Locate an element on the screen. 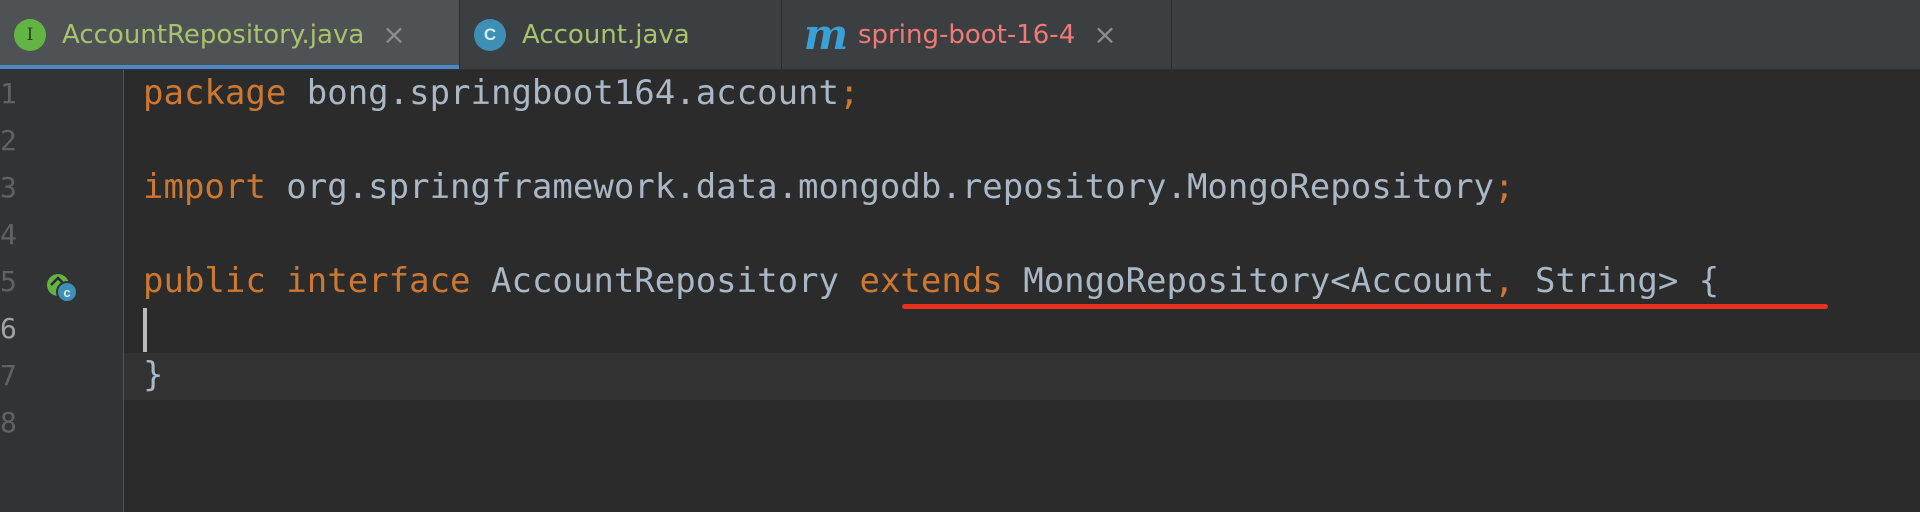 The height and width of the screenshot is (512, 1920). line-number-gutter: 1 2 3 4 5 6 7 8 c is located at coordinates (62, 291).